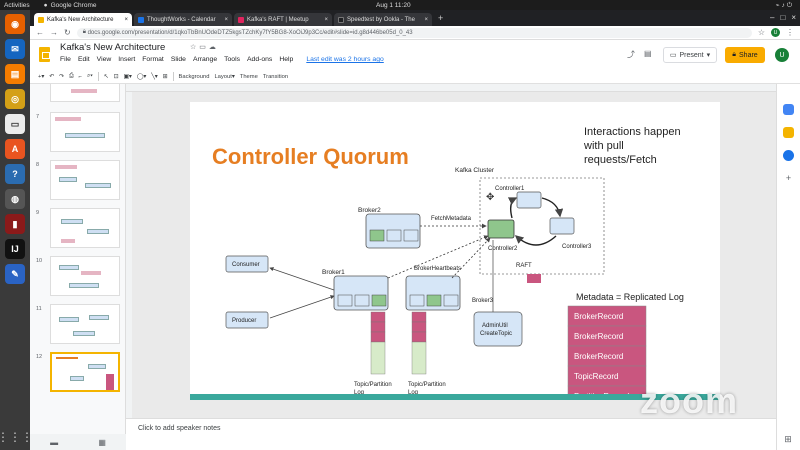 This screenshot has height=450, width=800. Describe the element at coordinates (51, 77) in the screenshot. I see `undo-icon: ↶` at that location.